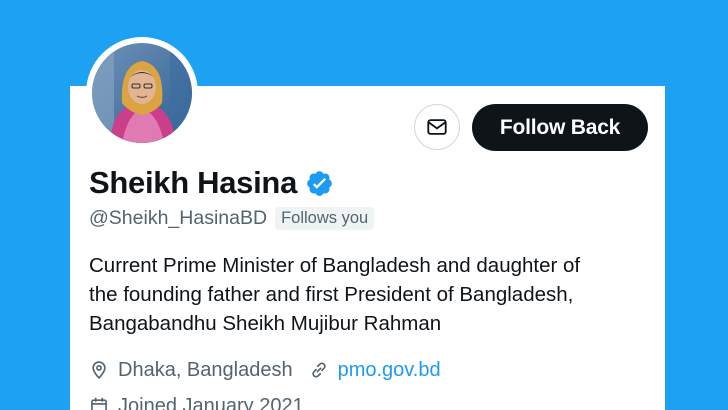  What do you see at coordinates (205, 369) in the screenshot?
I see `location-text: Dhaka, Bangladesh` at bounding box center [205, 369].